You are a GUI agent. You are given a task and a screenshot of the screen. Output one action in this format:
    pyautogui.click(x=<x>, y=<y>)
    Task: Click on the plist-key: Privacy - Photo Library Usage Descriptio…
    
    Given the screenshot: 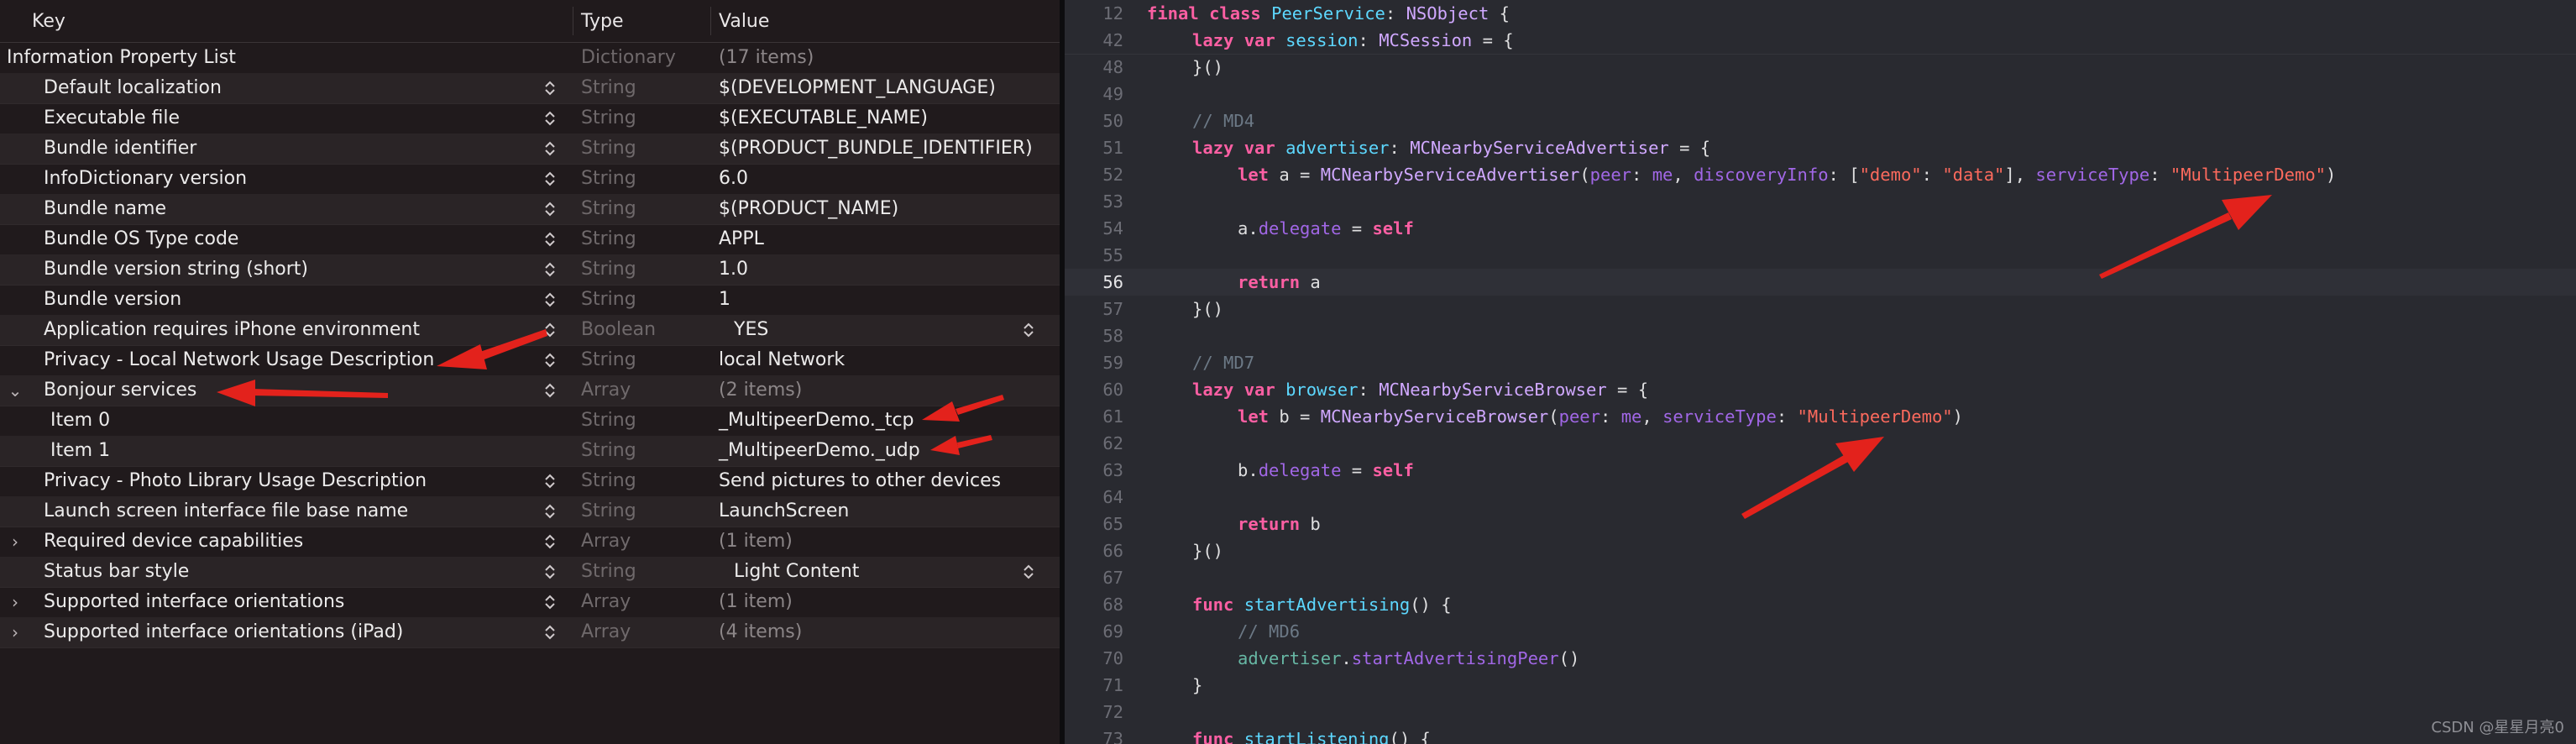 What is the action you would take?
    pyautogui.click(x=235, y=481)
    